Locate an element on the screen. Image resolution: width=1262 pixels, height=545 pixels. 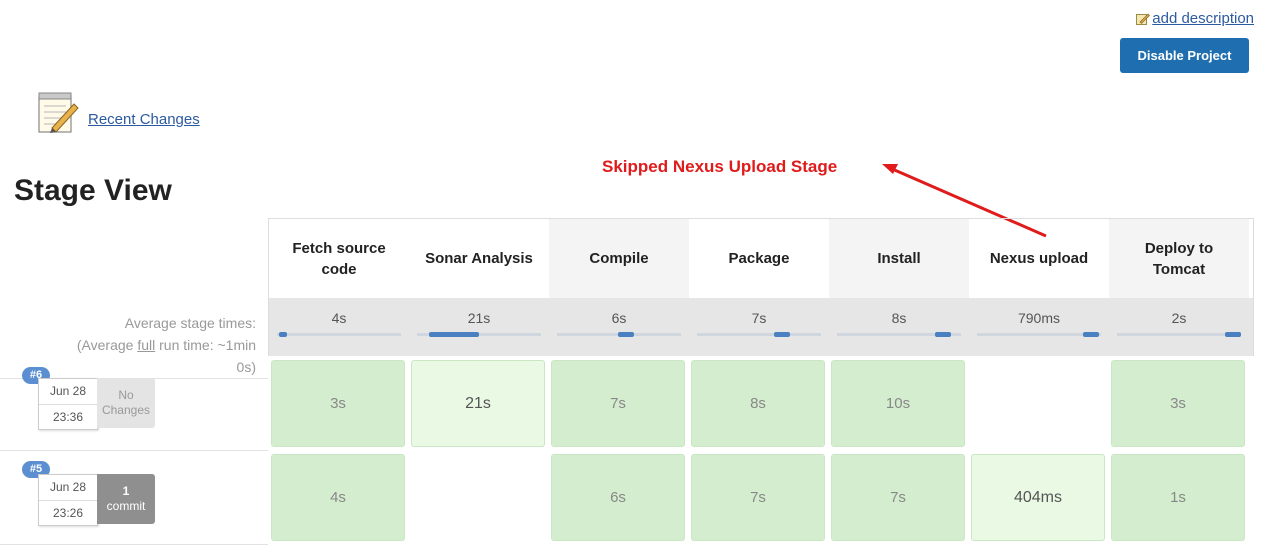
page-title: Stage View is located at coordinates (93, 190).